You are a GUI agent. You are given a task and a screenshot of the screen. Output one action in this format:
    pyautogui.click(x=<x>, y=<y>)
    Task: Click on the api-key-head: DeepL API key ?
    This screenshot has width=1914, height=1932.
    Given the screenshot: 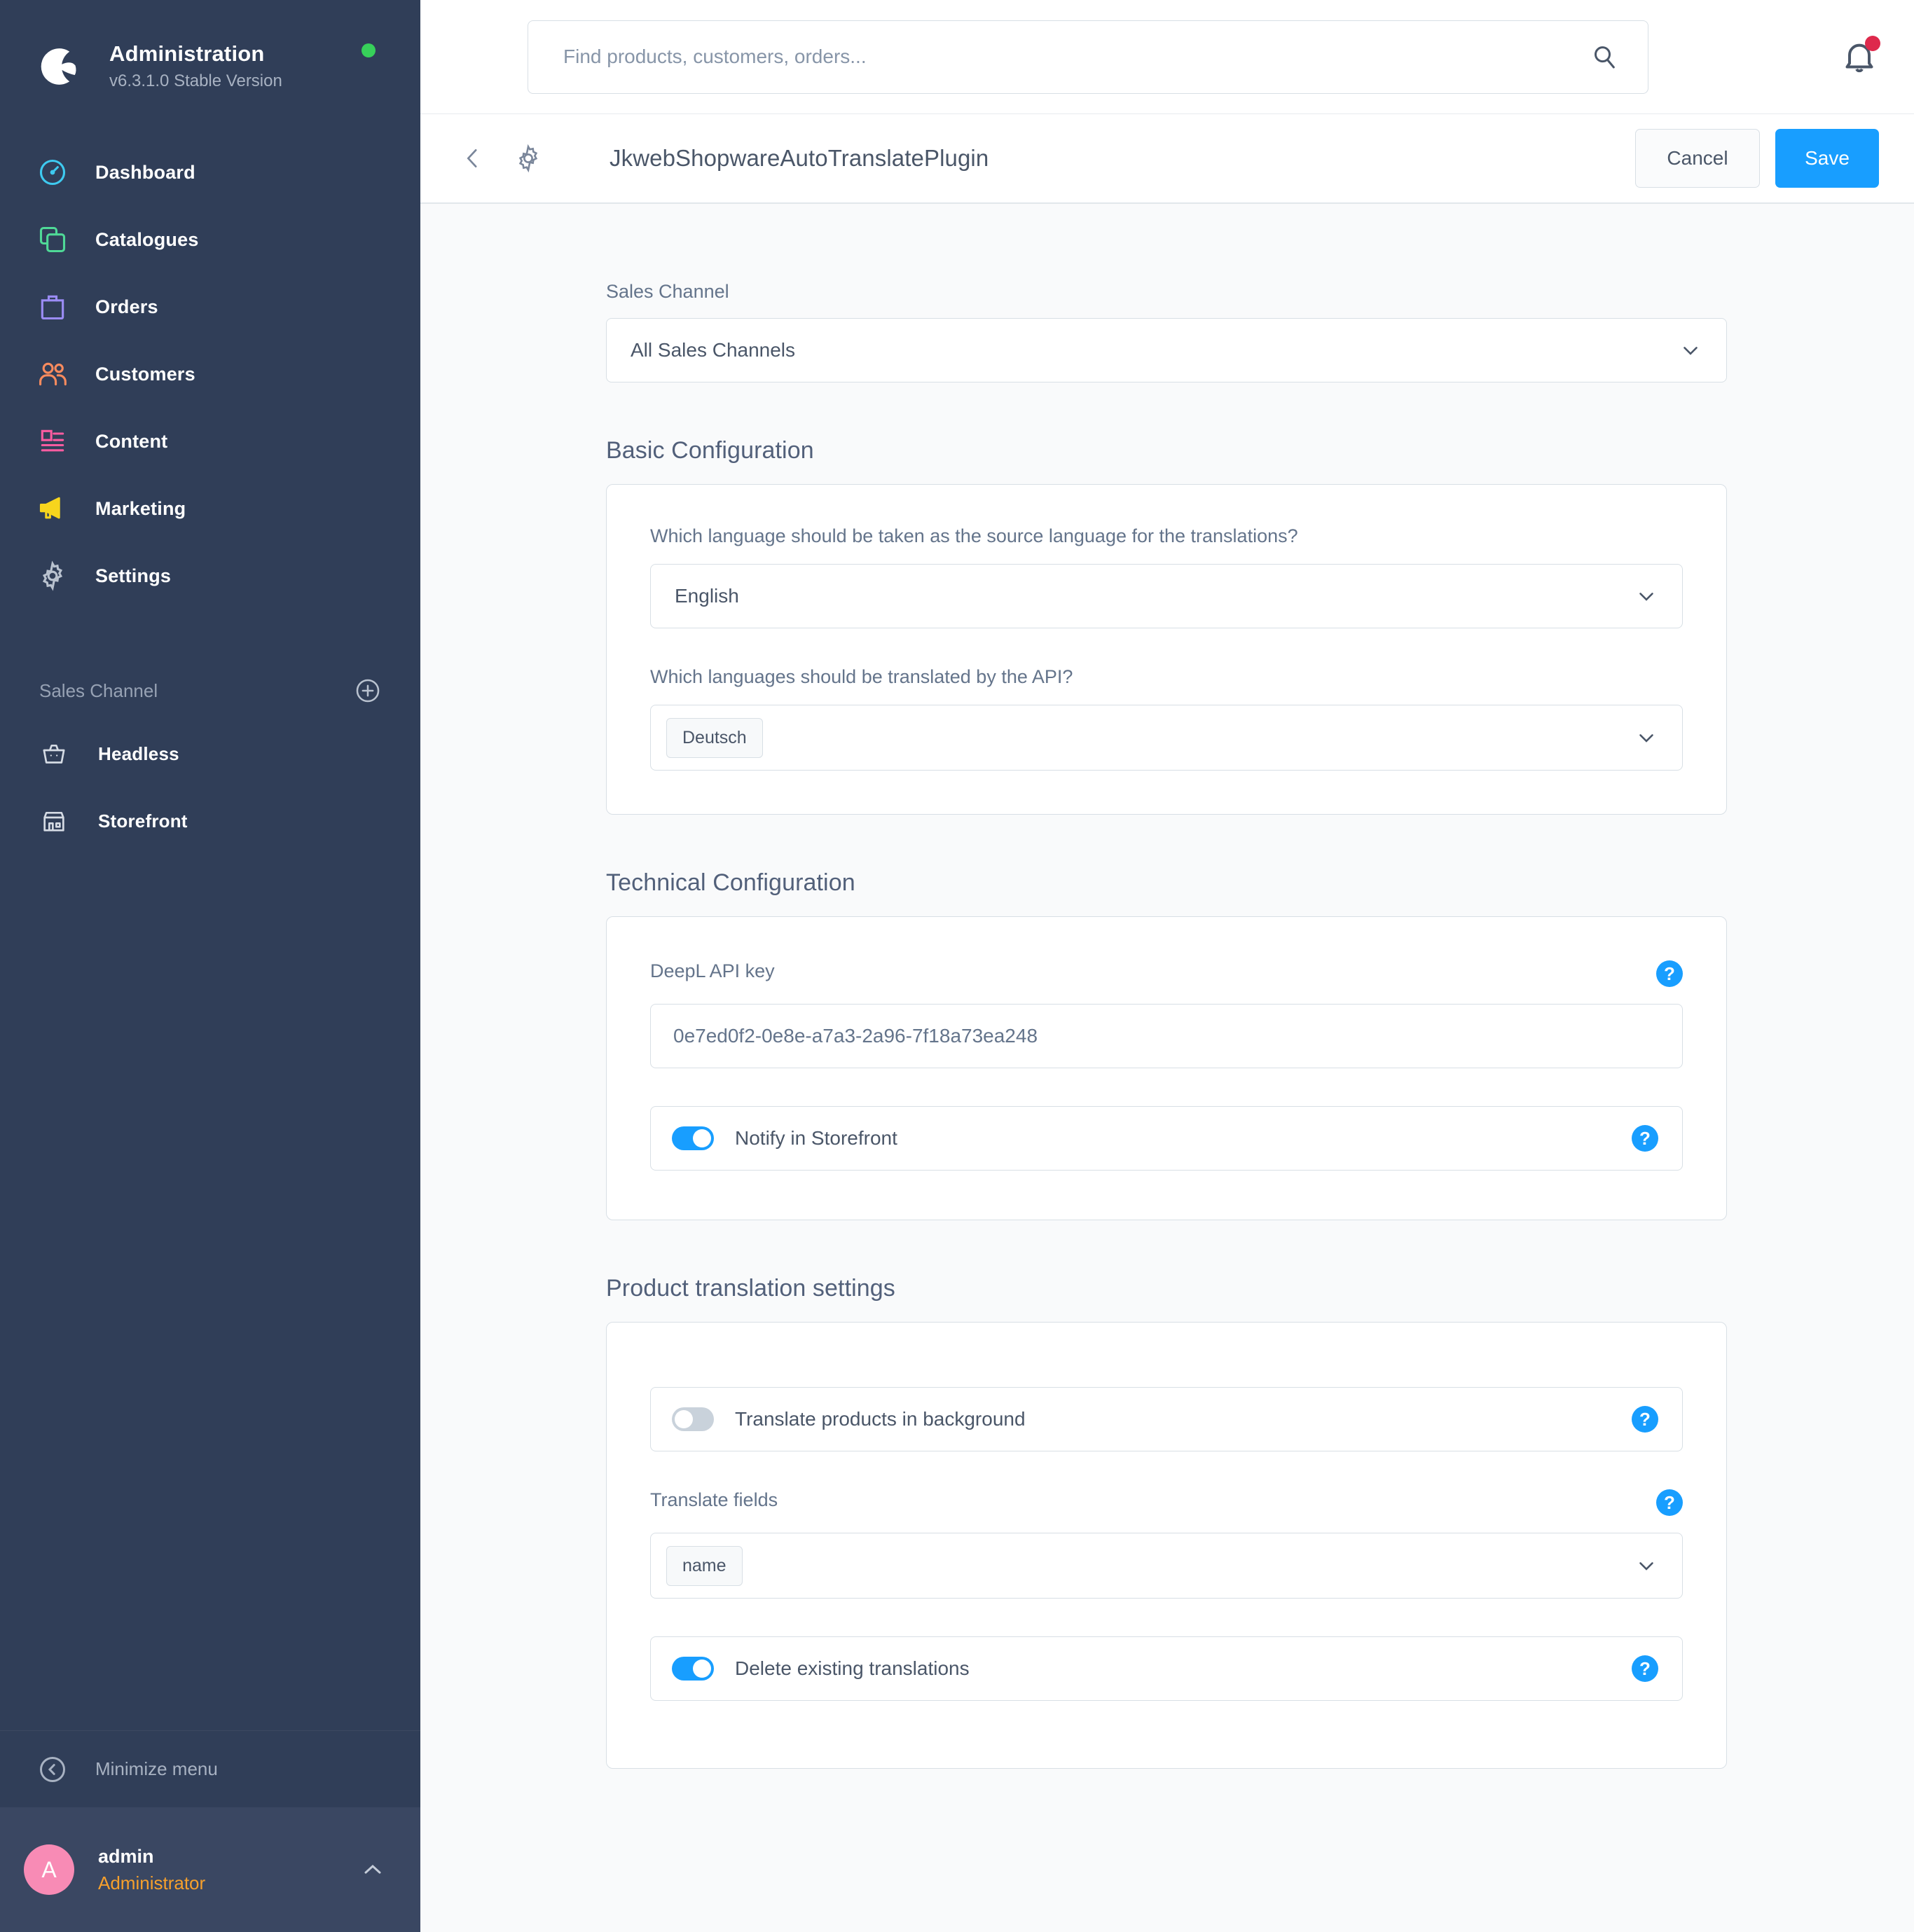 What is the action you would take?
    pyautogui.click(x=1166, y=973)
    